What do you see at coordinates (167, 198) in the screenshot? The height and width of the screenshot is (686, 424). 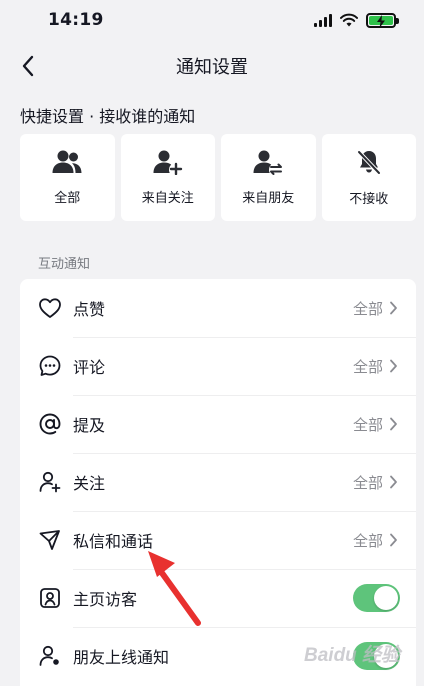 I see `quick-option-label: 来自关注` at bounding box center [167, 198].